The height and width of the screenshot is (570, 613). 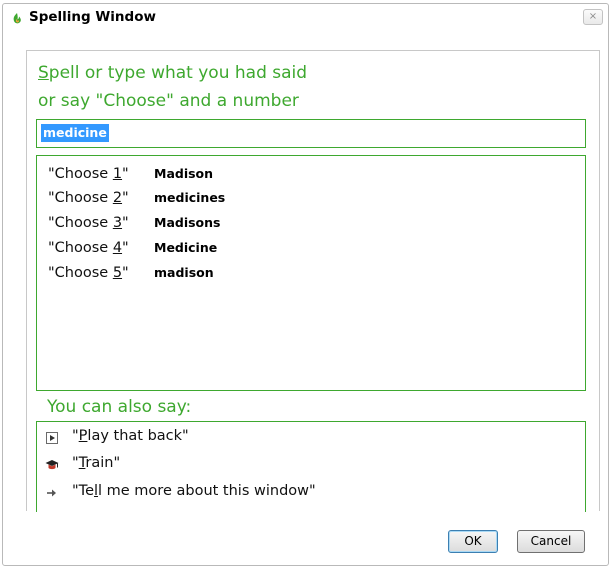 What do you see at coordinates (52, 438) in the screenshot?
I see `play-icon` at bounding box center [52, 438].